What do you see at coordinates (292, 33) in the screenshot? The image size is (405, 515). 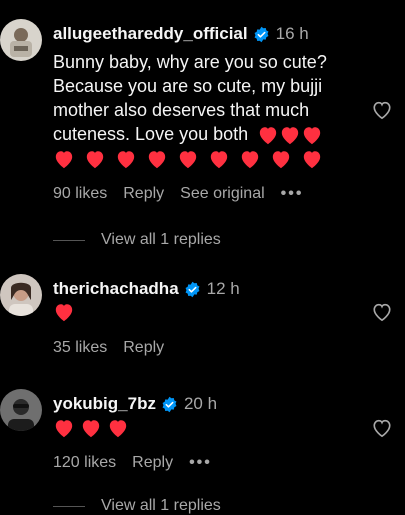 I see `timestamp: 16 h` at bounding box center [292, 33].